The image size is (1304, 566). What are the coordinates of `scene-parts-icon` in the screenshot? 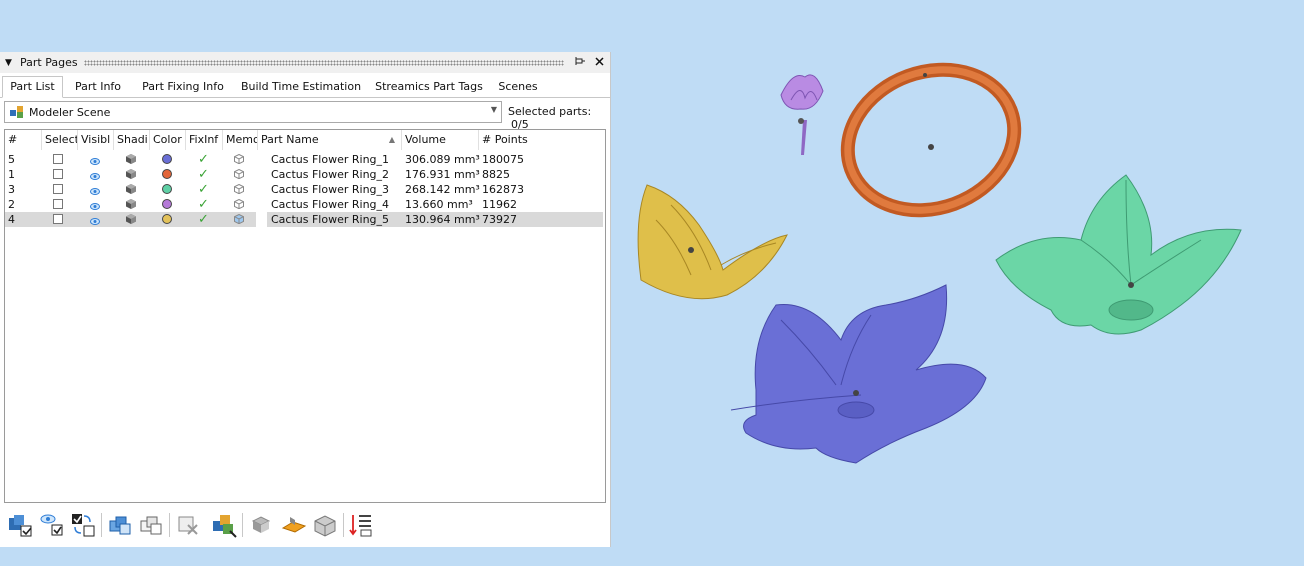 It's located at (224, 525).